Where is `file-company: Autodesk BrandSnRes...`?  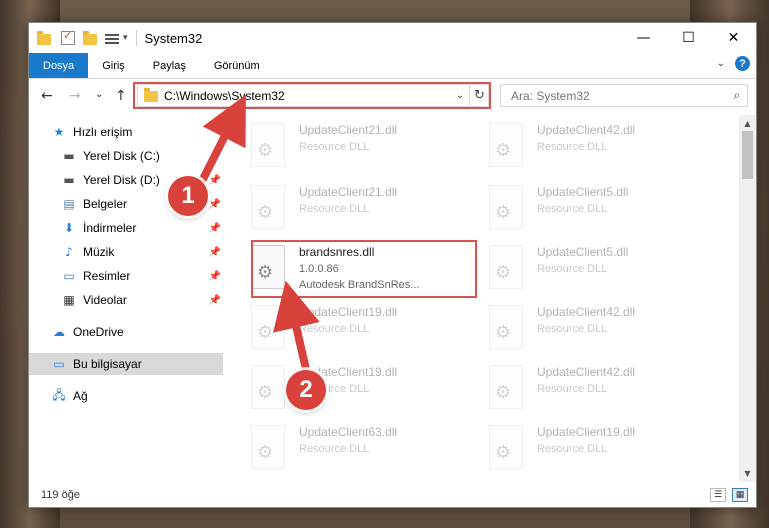
file-company: Autodesk BrandSnRes... is located at coordinates (359, 285).